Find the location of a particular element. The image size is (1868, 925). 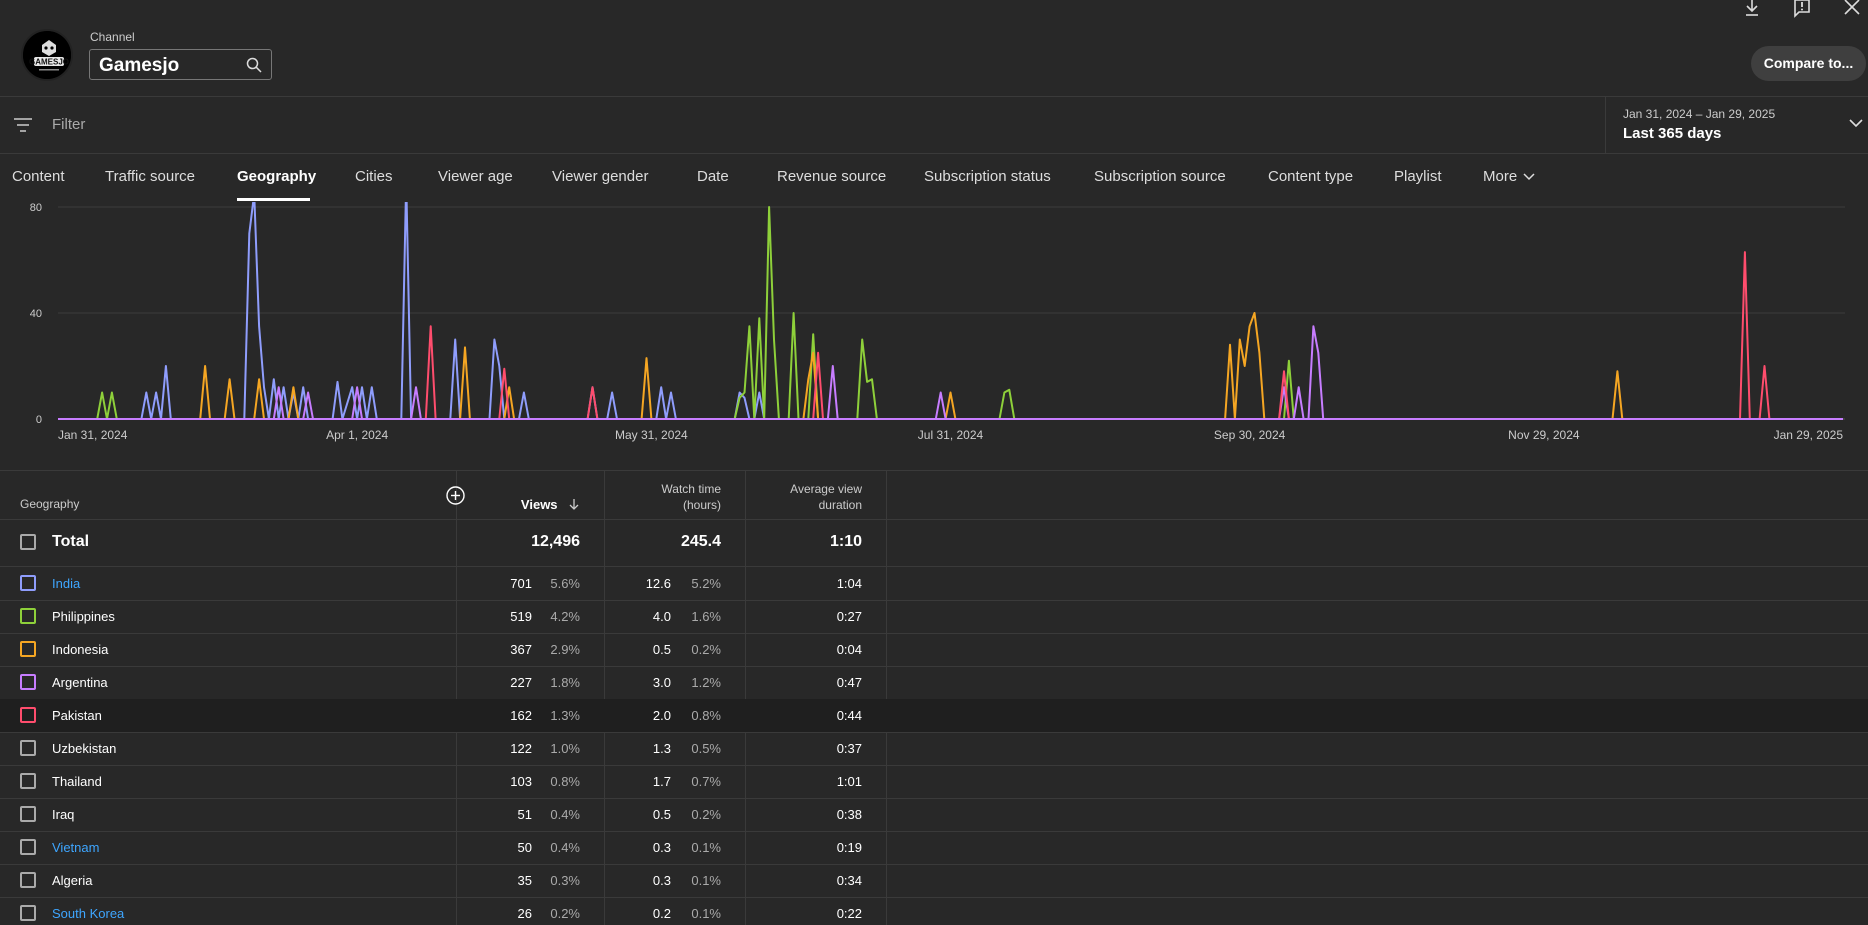

header-watch-time-line2: (hours) is located at coordinates (701, 505).